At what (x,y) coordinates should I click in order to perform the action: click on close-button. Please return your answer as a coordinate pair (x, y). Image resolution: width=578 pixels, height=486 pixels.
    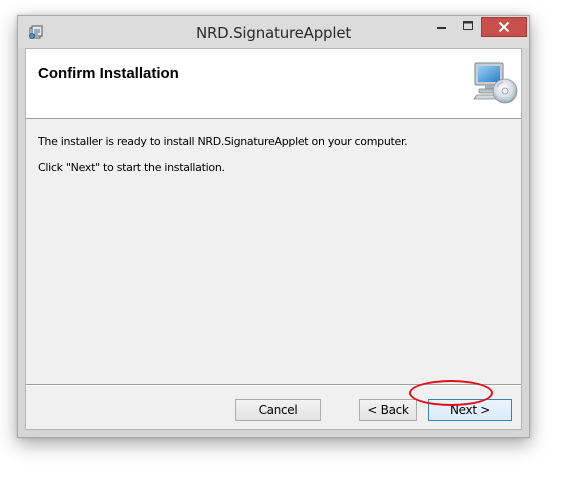
    Looking at the image, I should click on (504, 27).